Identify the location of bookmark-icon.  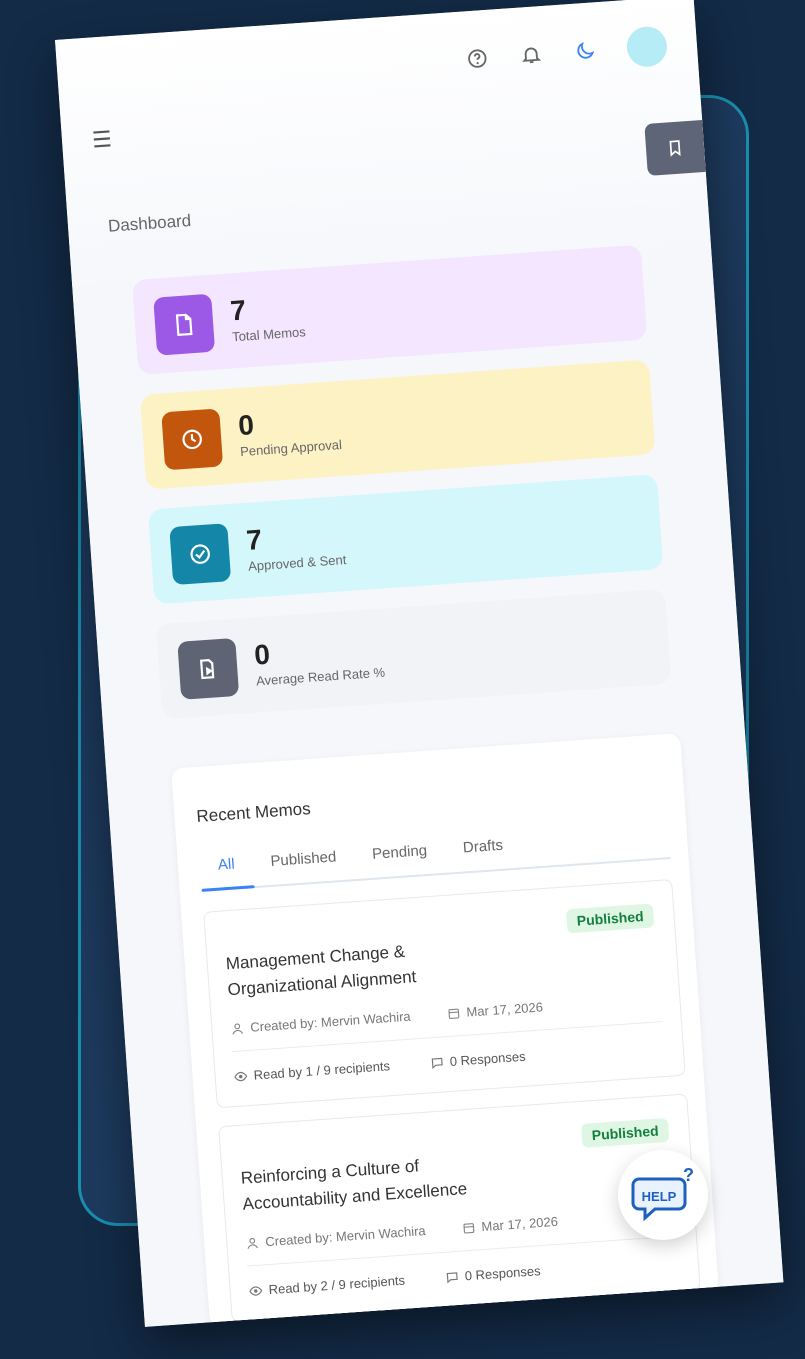
(675, 148).